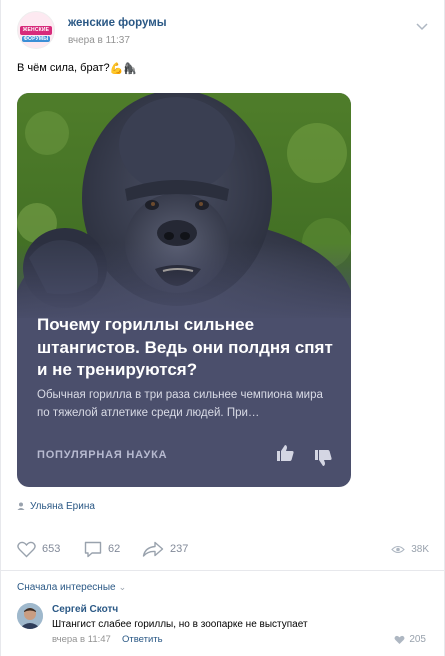 Image resolution: width=445 pixels, height=656 pixels. I want to click on chevron-down-icon: ⌄, so click(122, 587).